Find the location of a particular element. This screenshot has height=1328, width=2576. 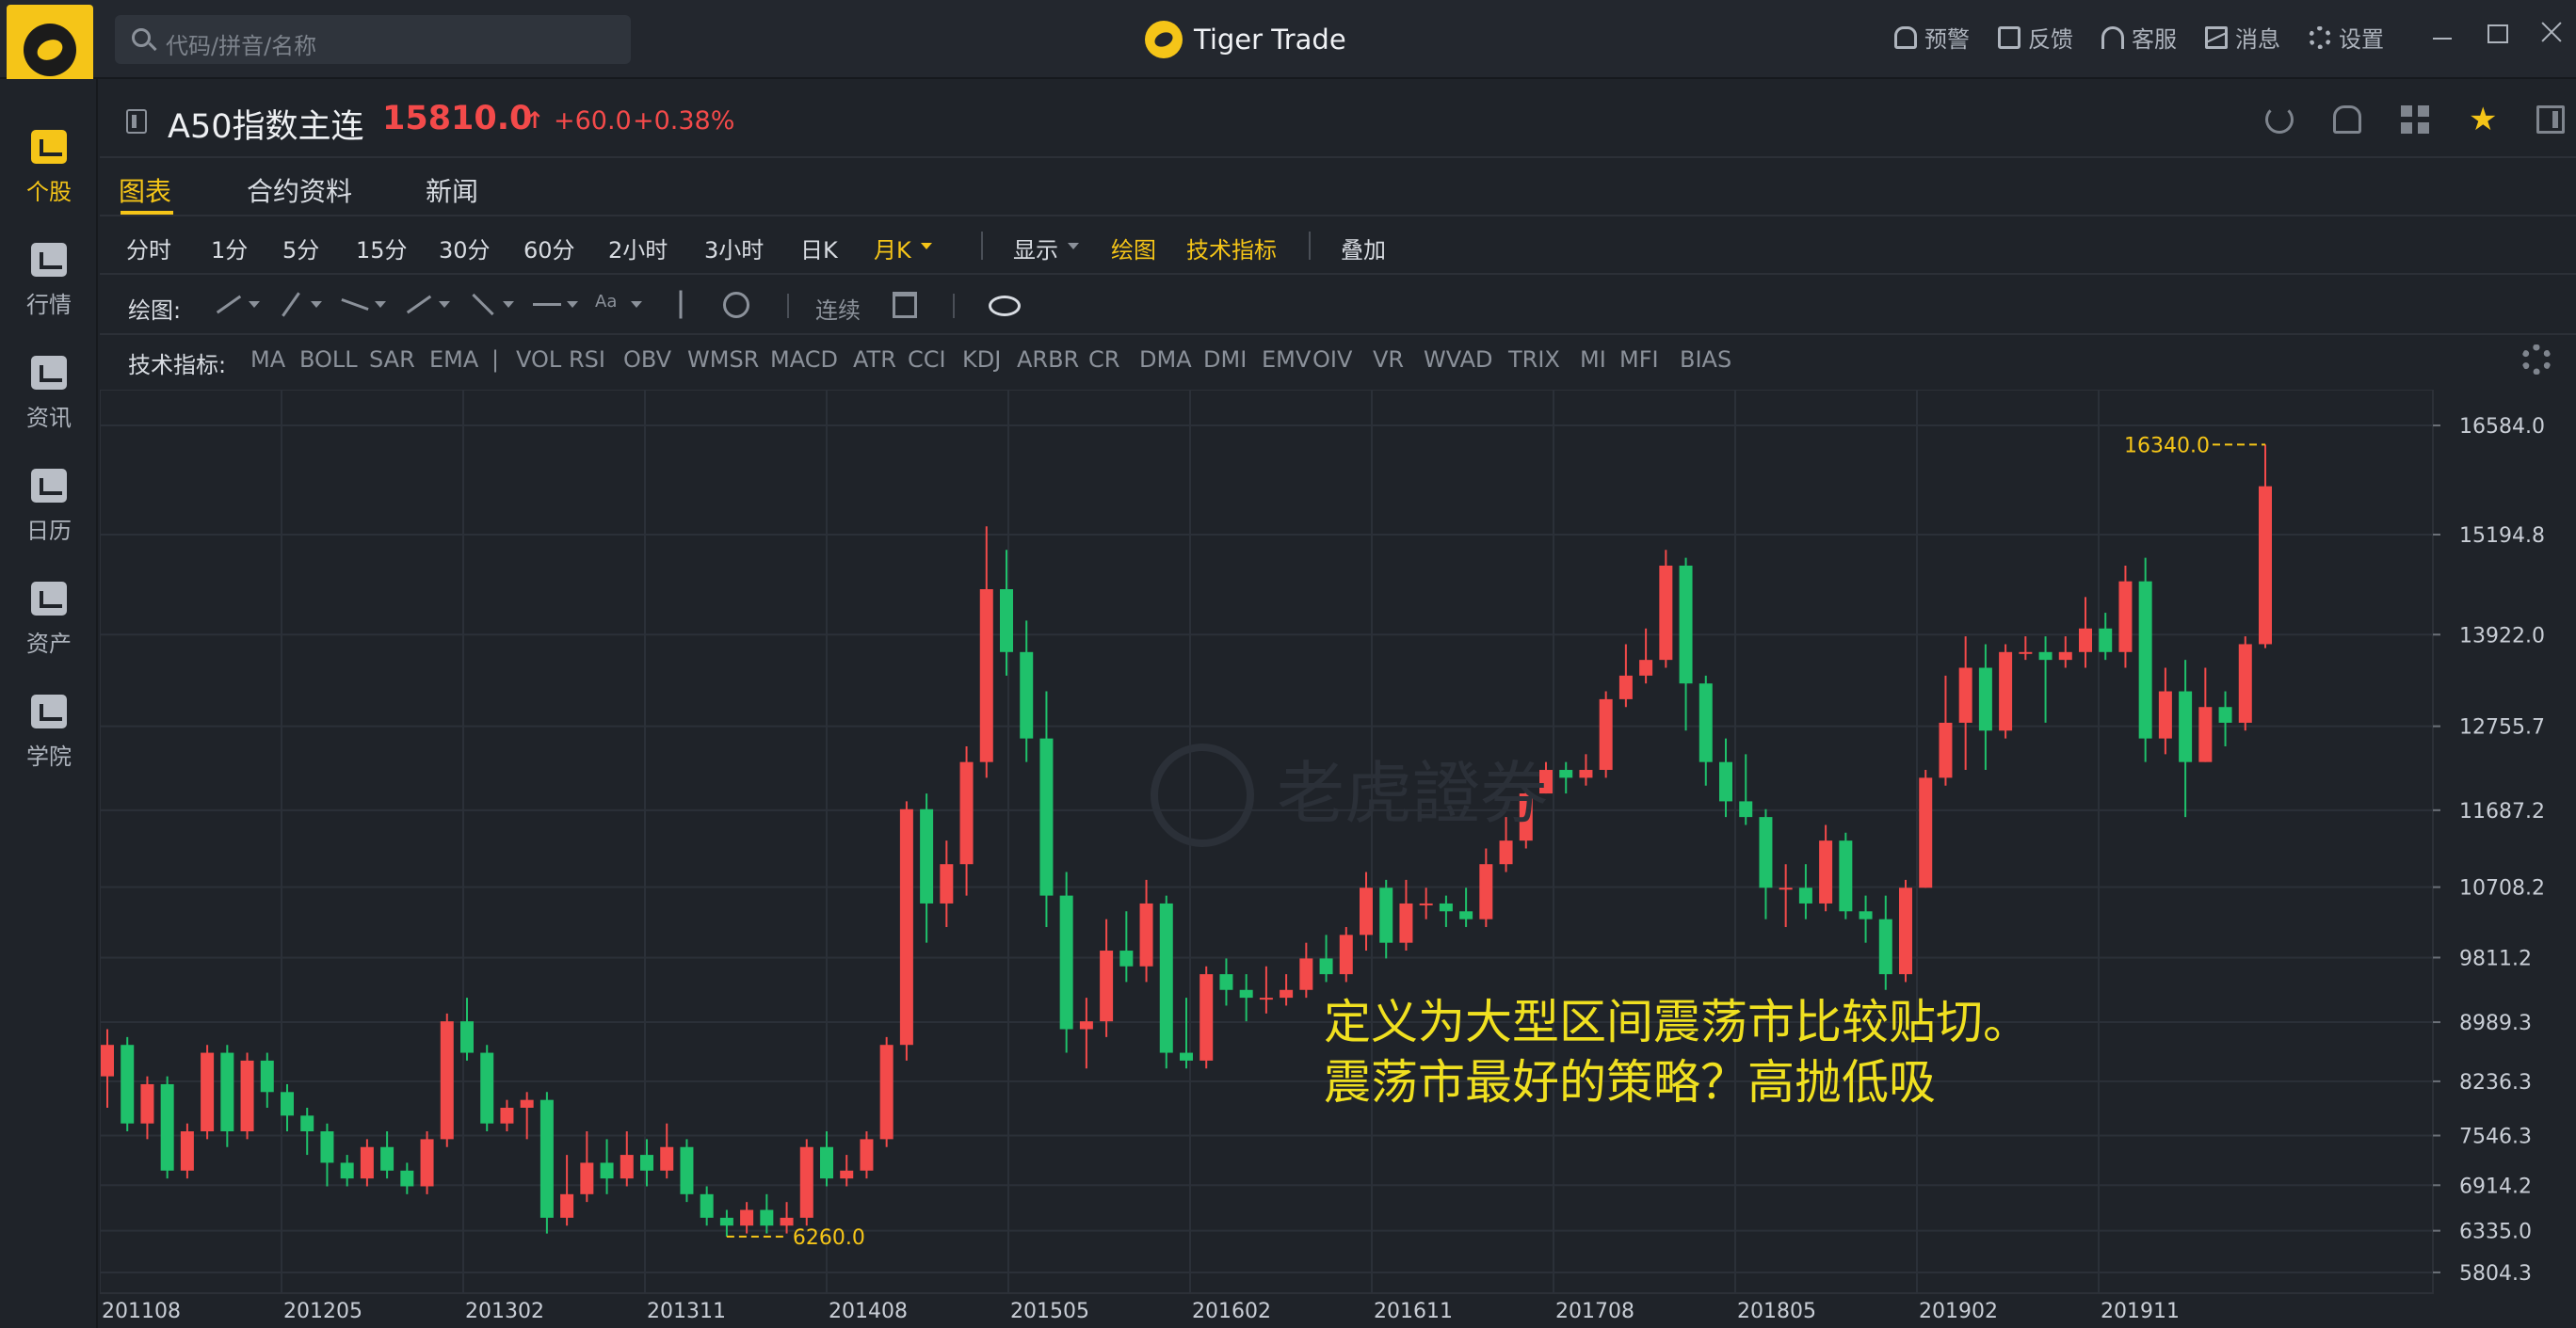

overlay-button: 叠加 is located at coordinates (1363, 248).